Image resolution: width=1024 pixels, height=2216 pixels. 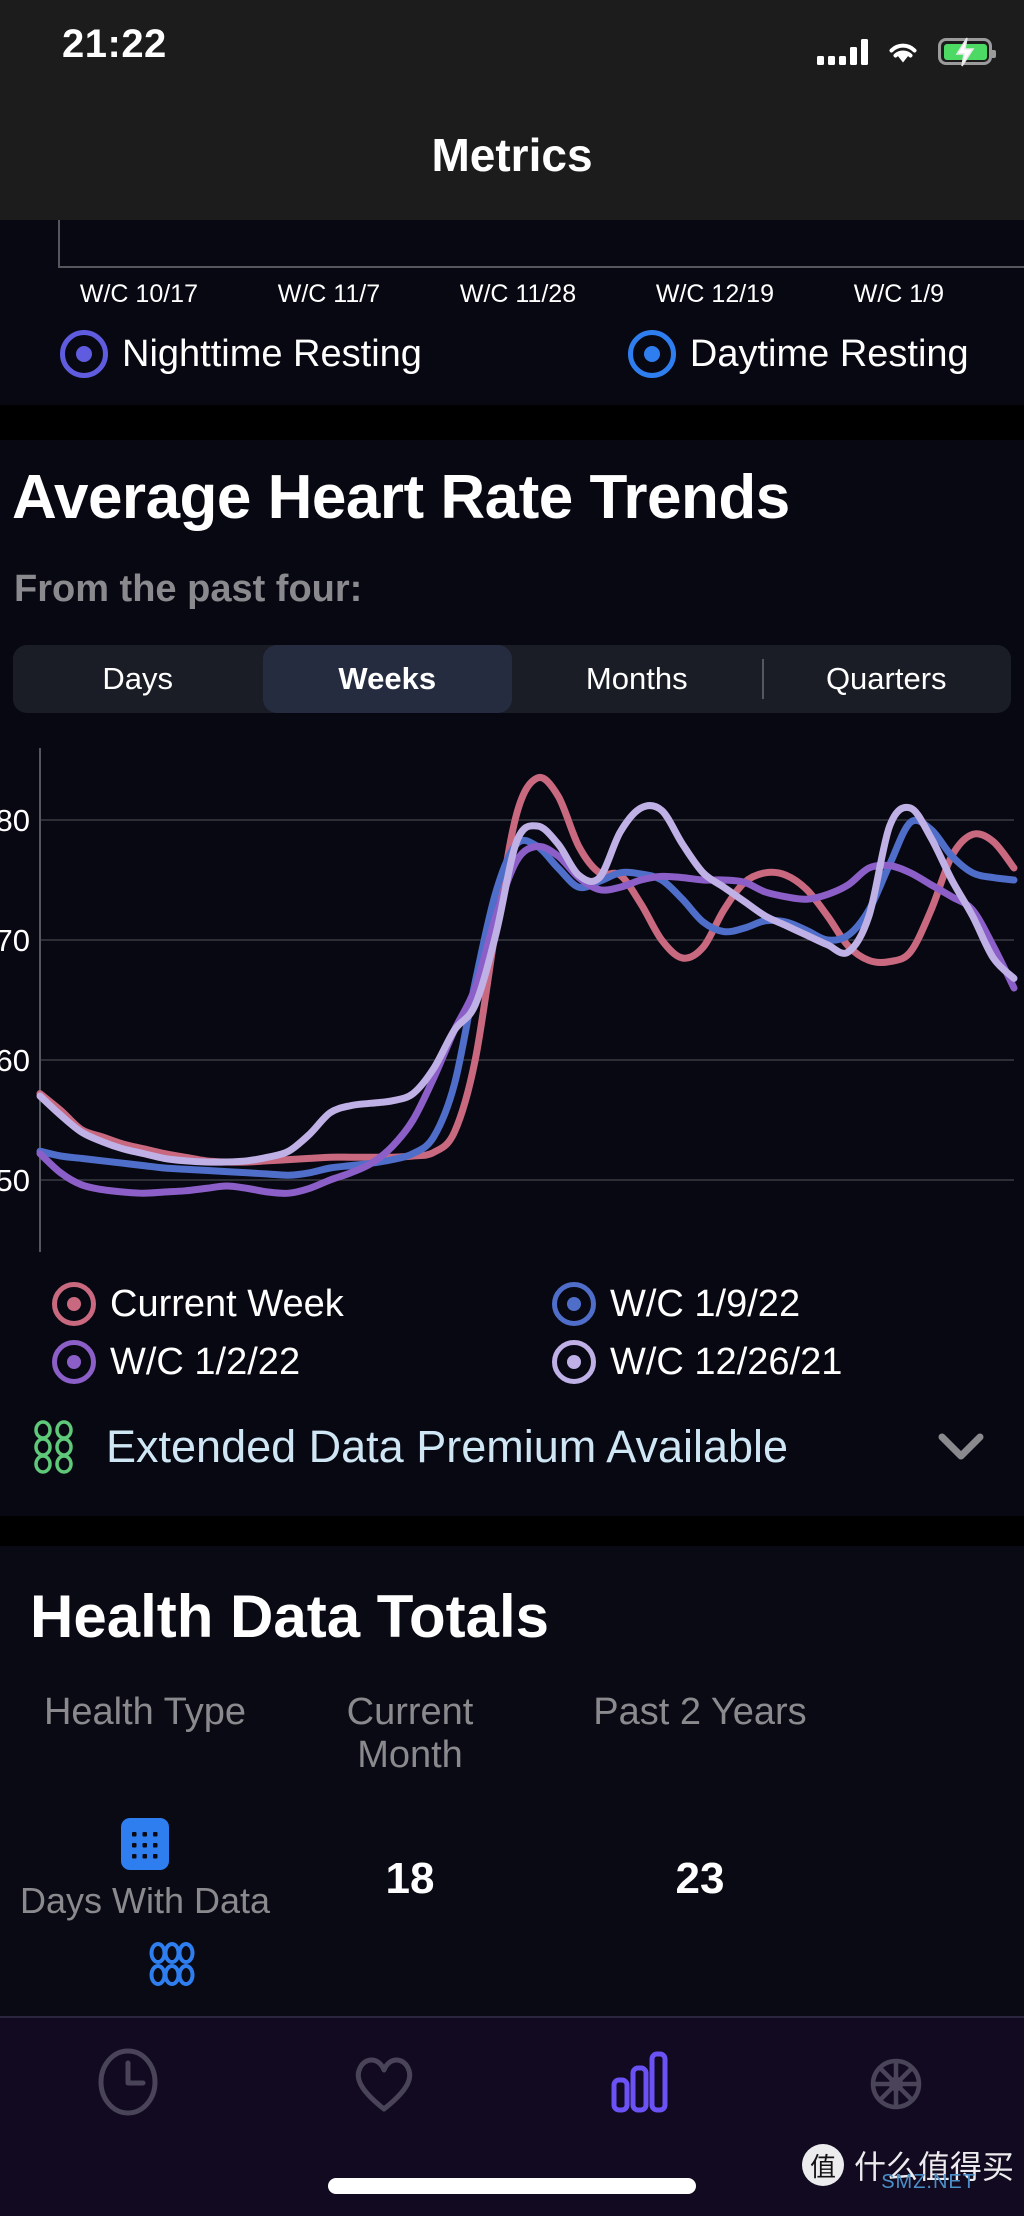 What do you see at coordinates (302, 1362) in the screenshot?
I see `legend-item-wc-1-2-22: W/C 1/2/22` at bounding box center [302, 1362].